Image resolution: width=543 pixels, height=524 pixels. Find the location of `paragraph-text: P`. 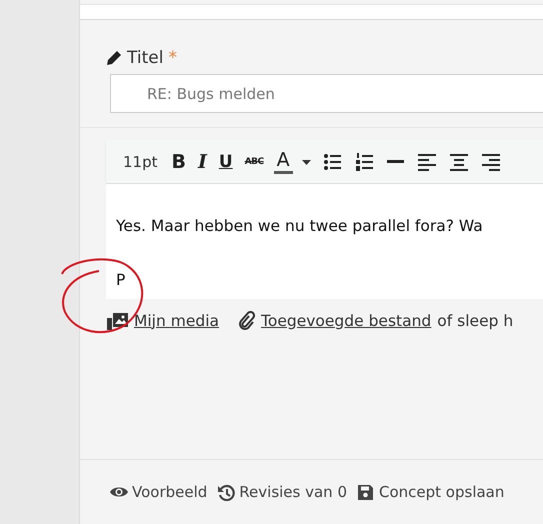

paragraph-text: P is located at coordinates (121, 280).